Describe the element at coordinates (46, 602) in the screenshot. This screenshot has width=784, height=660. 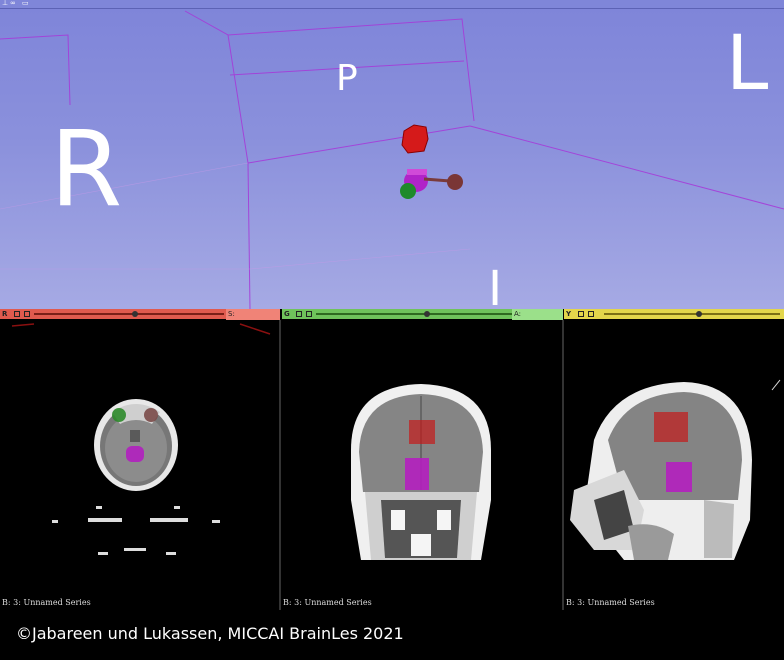
I see `axial-series-label: B: 3: Unnamed Series` at that location.